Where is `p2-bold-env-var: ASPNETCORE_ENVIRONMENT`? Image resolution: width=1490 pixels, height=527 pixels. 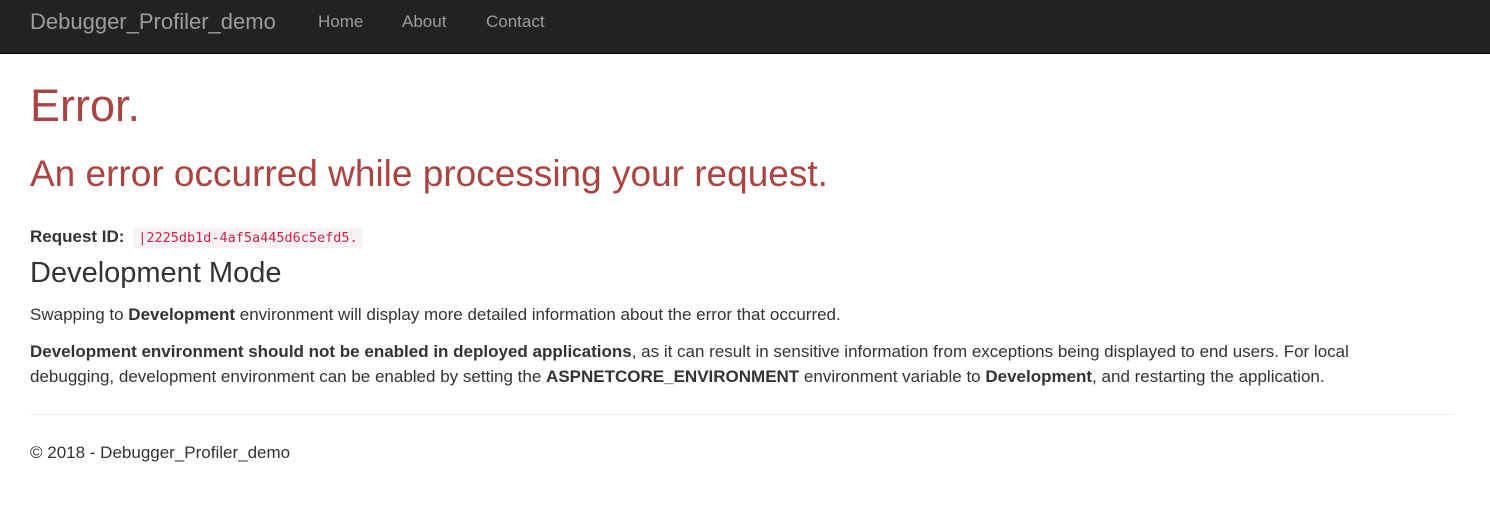
p2-bold-env-var: ASPNETCORE_ENVIRONMENT is located at coordinates (673, 376).